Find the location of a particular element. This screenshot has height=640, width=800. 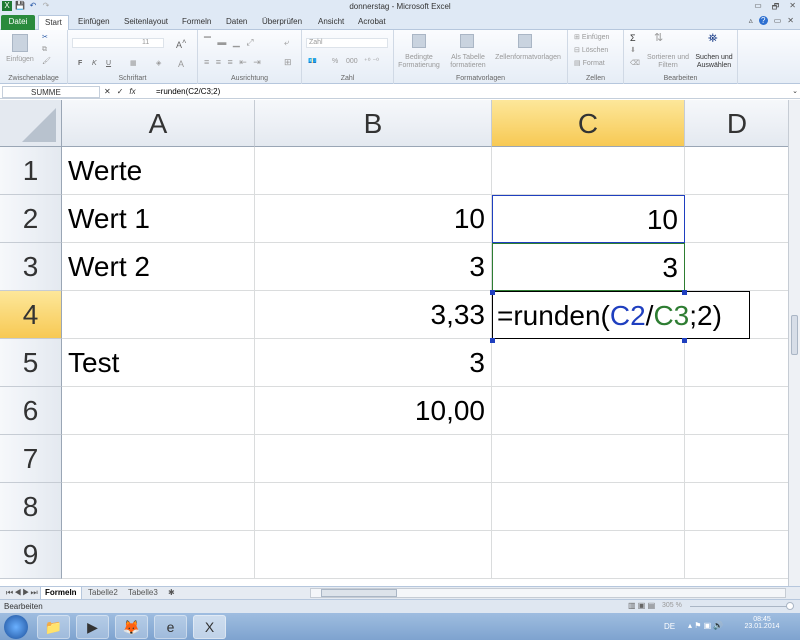

cell-d1 is located at coordinates (736, 171).